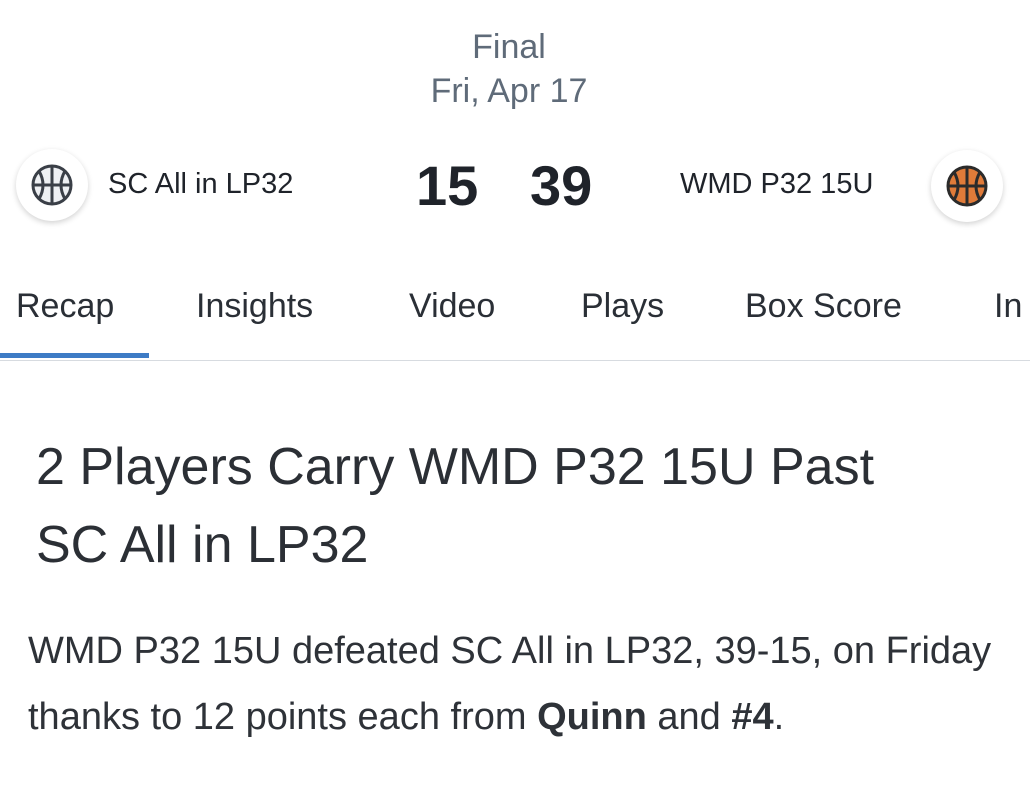 The height and width of the screenshot is (811, 1030). What do you see at coordinates (447, 185) in the screenshot?
I see `home-team-score: 15` at bounding box center [447, 185].